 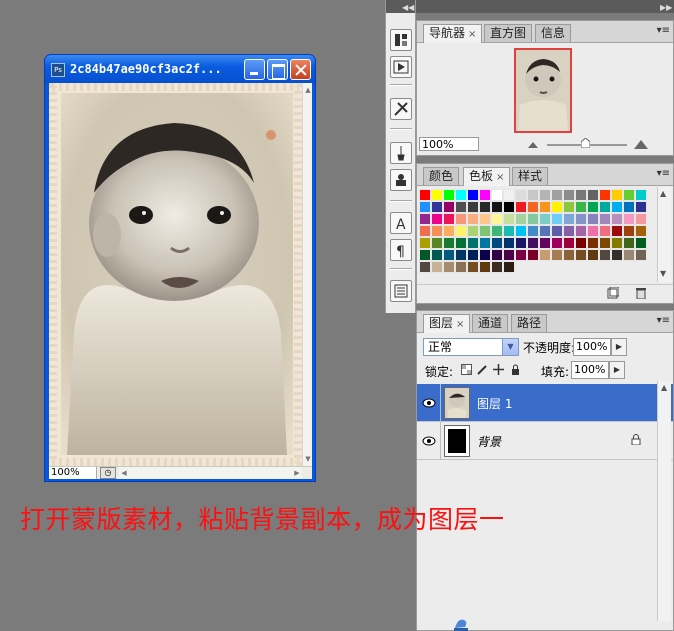 I want to click on close-button, so click(x=300, y=69).